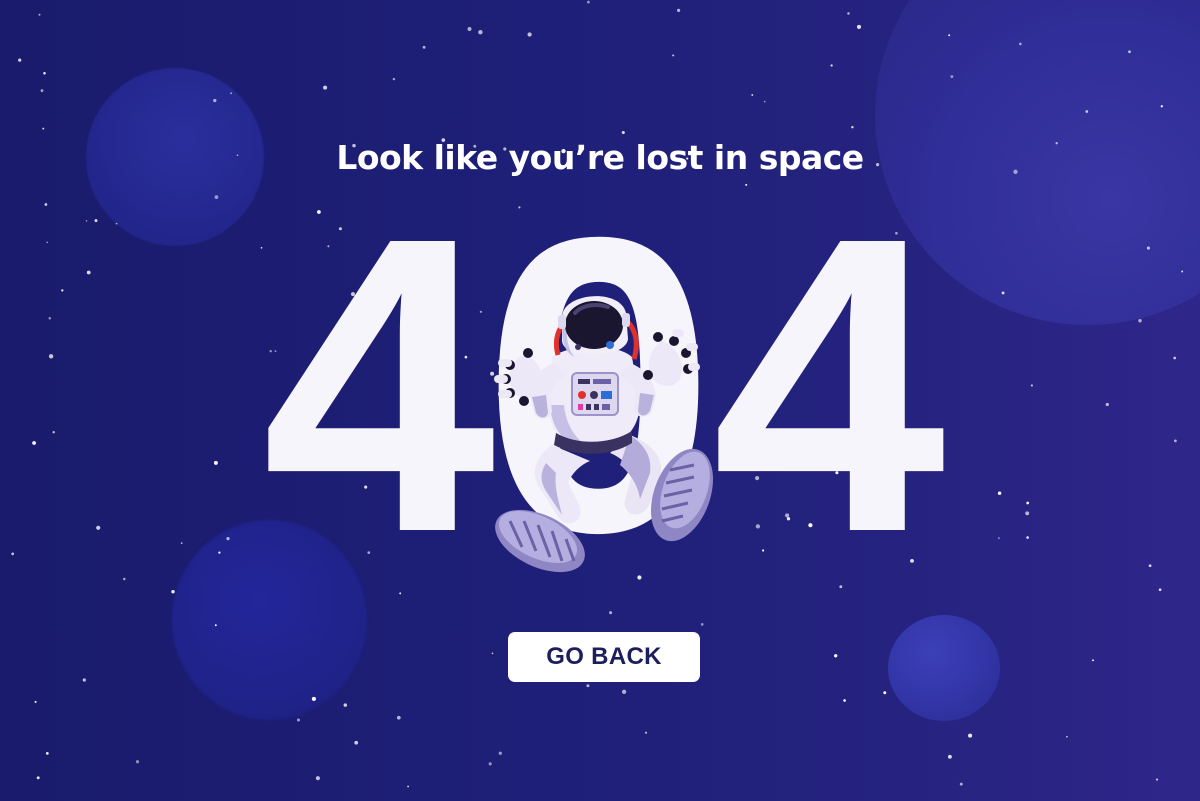 The image size is (1200, 801). I want to click on go-back-button: GO BACK, so click(604, 657).